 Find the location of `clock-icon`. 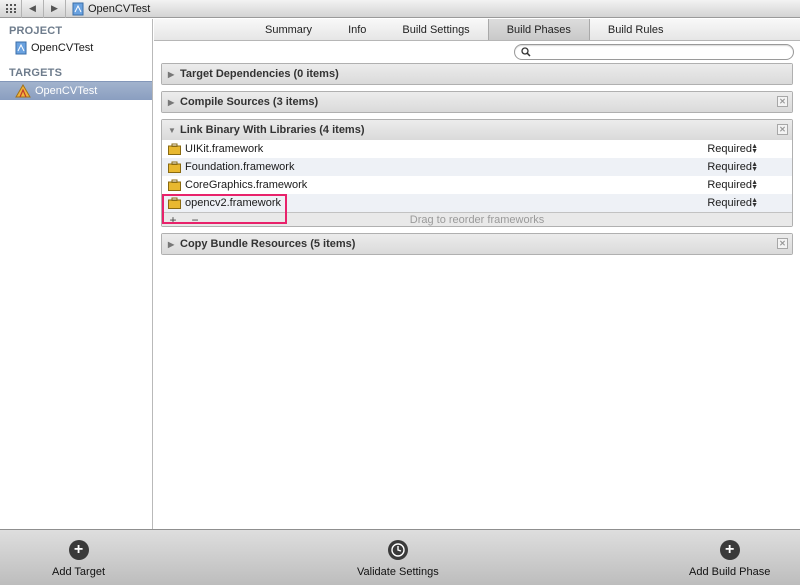

clock-icon is located at coordinates (397, 550).